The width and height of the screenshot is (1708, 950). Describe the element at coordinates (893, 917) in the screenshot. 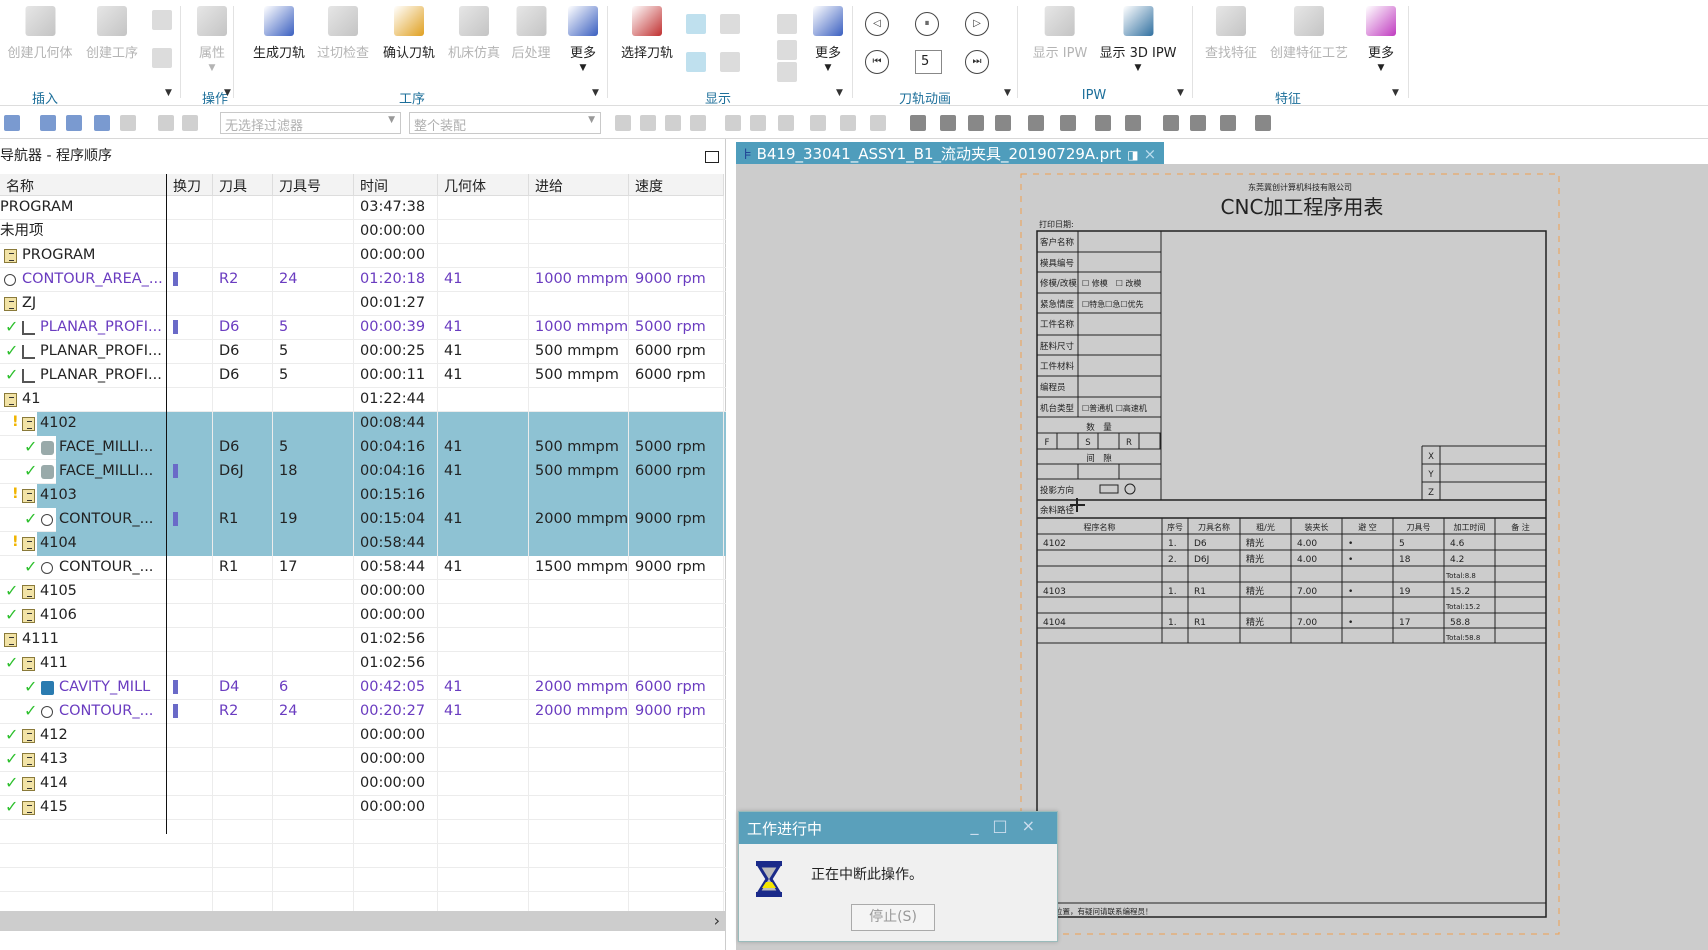

I see `stop-button: 停止(S)` at that location.